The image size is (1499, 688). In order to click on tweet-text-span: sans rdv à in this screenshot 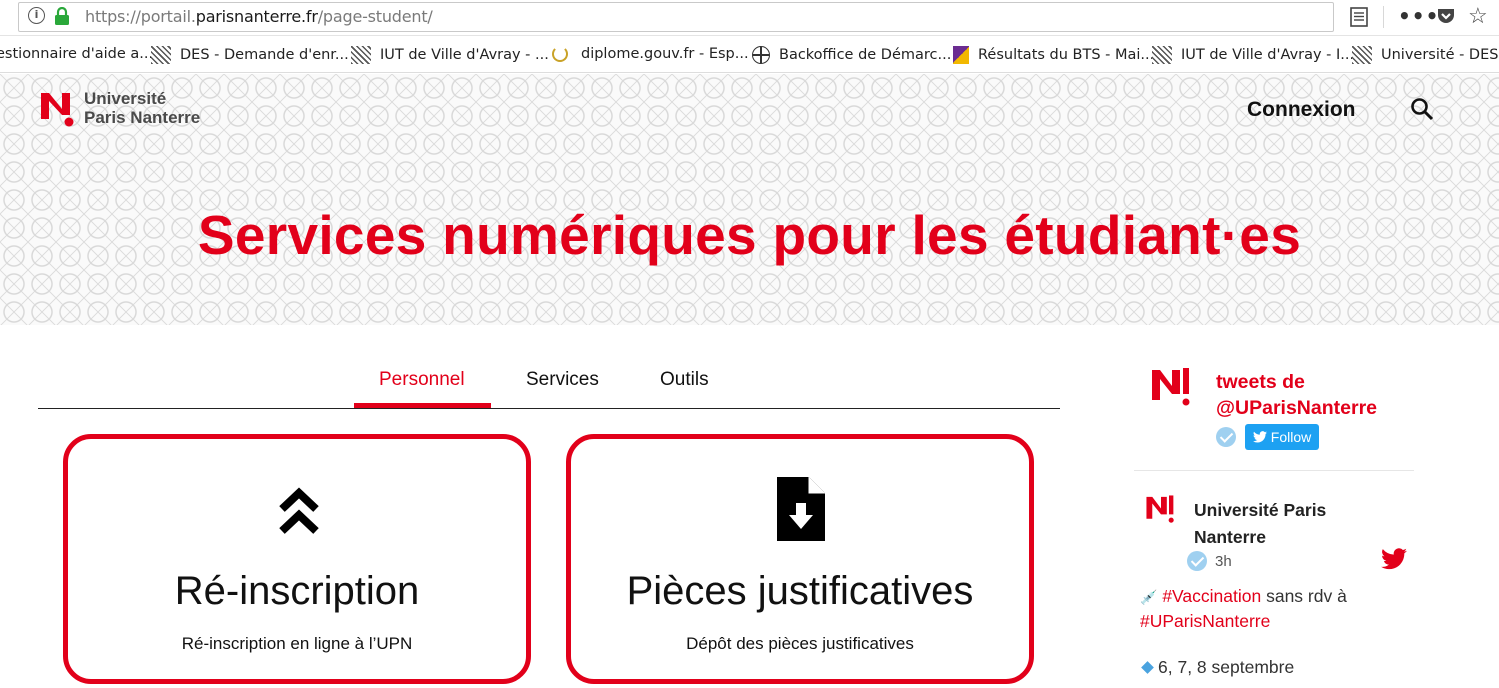, I will do `click(1304, 596)`.